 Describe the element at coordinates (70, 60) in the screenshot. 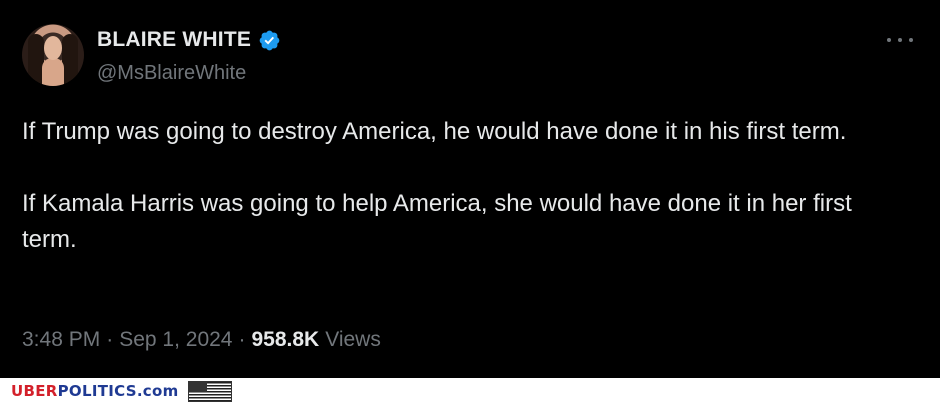

I see `avatar-hair-right` at that location.